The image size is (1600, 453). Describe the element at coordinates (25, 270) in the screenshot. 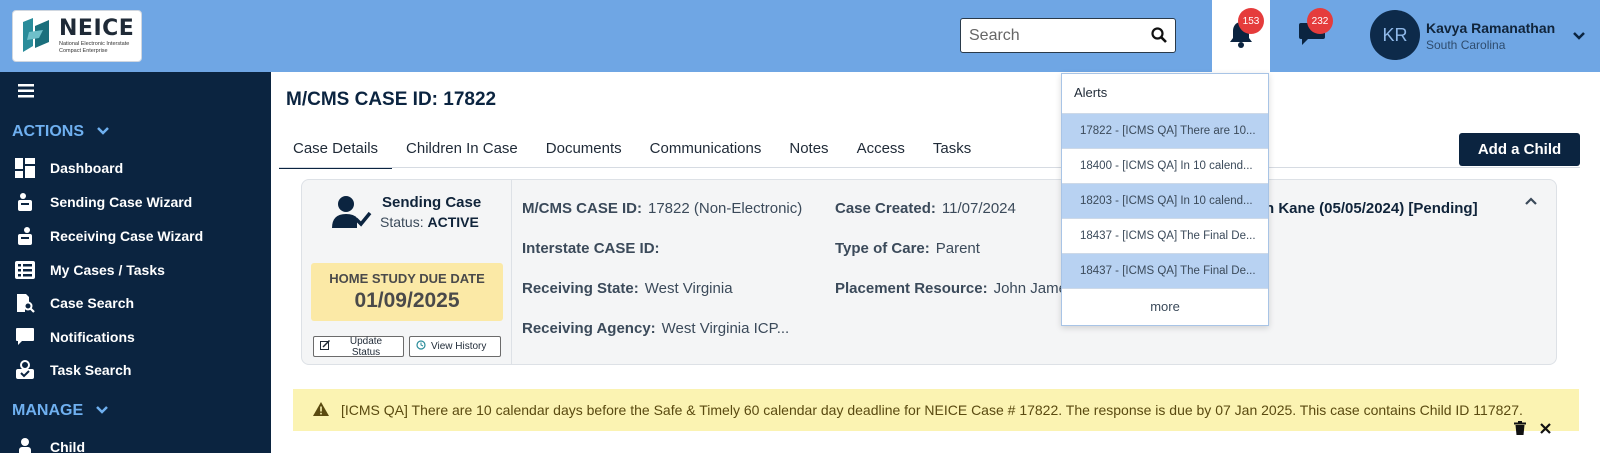

I see `list-icon` at that location.